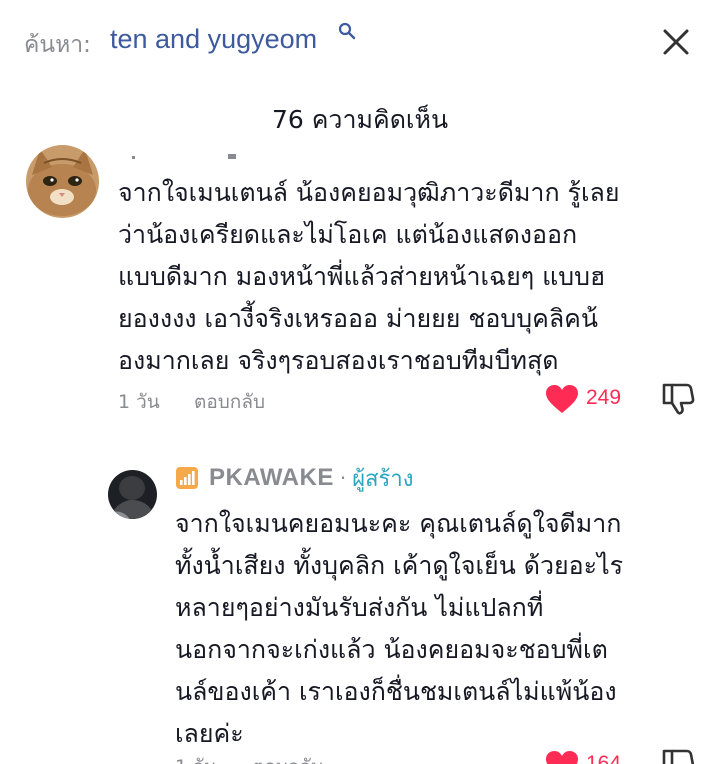  What do you see at coordinates (360, 119) in the screenshot?
I see `comment-count-title: 76 ความคิดเห็น` at bounding box center [360, 119].